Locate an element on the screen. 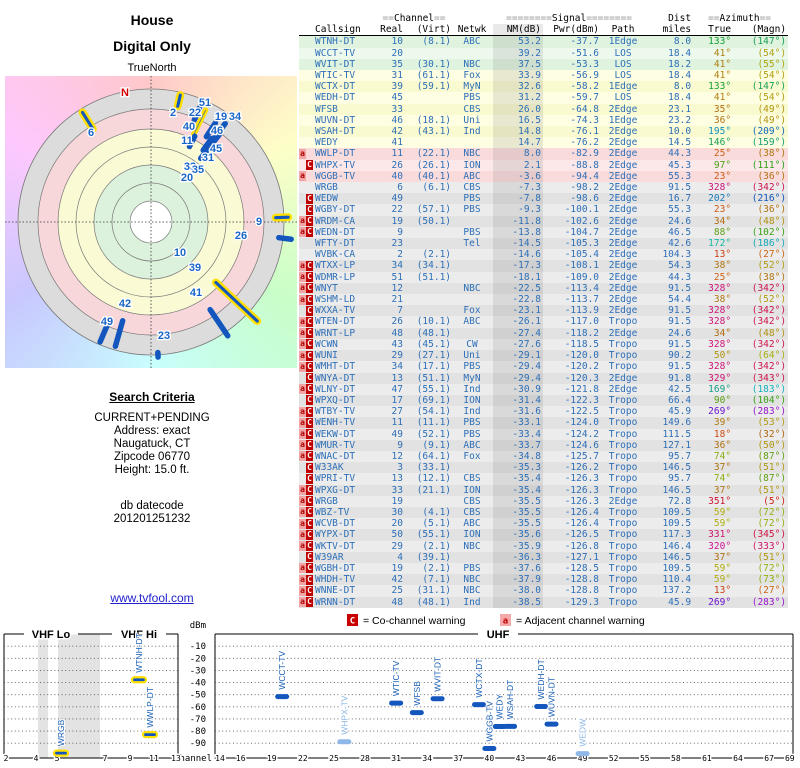 This screenshot has height=768, width=800. distance-cell: 91.5 is located at coordinates (680, 288).